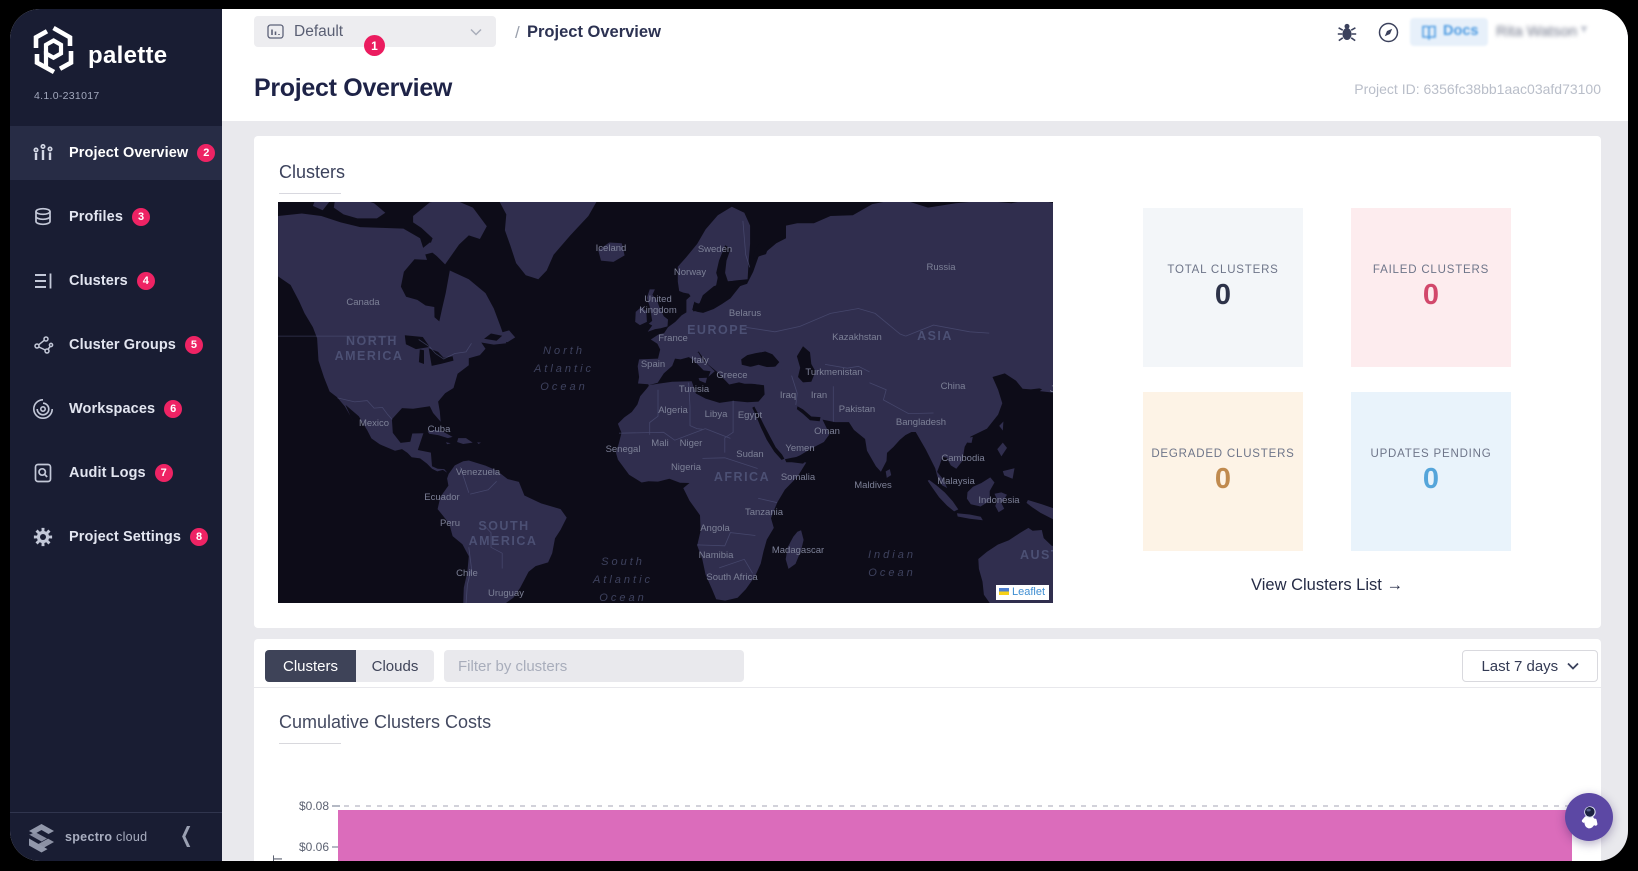  Describe the element at coordinates (673, 410) in the screenshot. I see `svg-text: Algeria` at that location.